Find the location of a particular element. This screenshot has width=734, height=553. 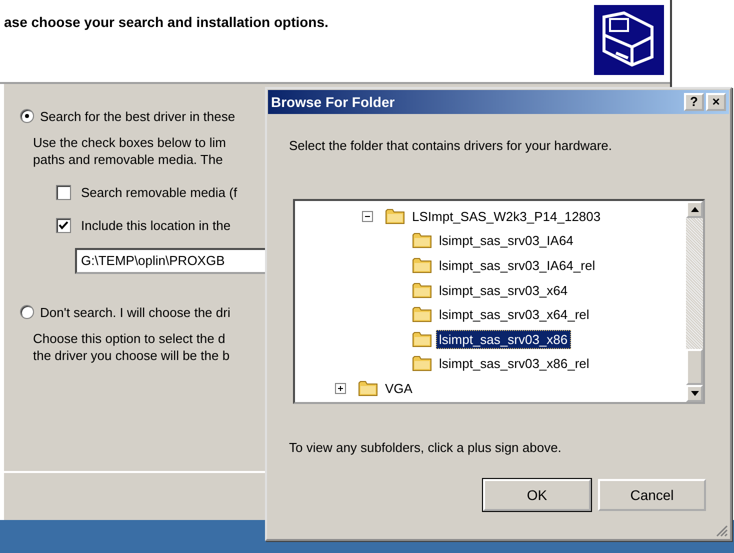

scroll-down-icon is located at coordinates (694, 393).